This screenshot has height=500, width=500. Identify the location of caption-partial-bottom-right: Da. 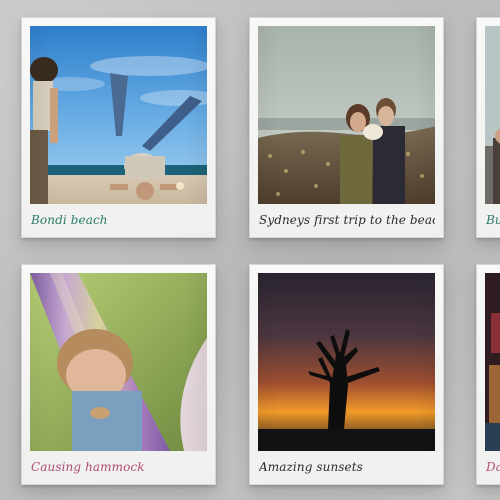
(493, 467).